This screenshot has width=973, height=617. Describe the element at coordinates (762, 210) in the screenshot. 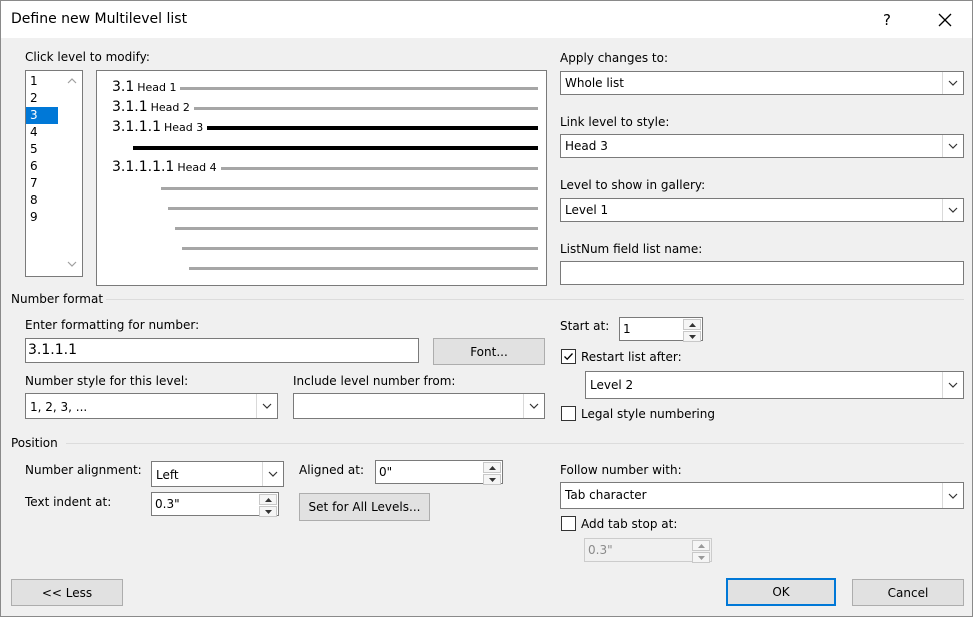

I see `gallery-level-dropdown: Level 1` at that location.